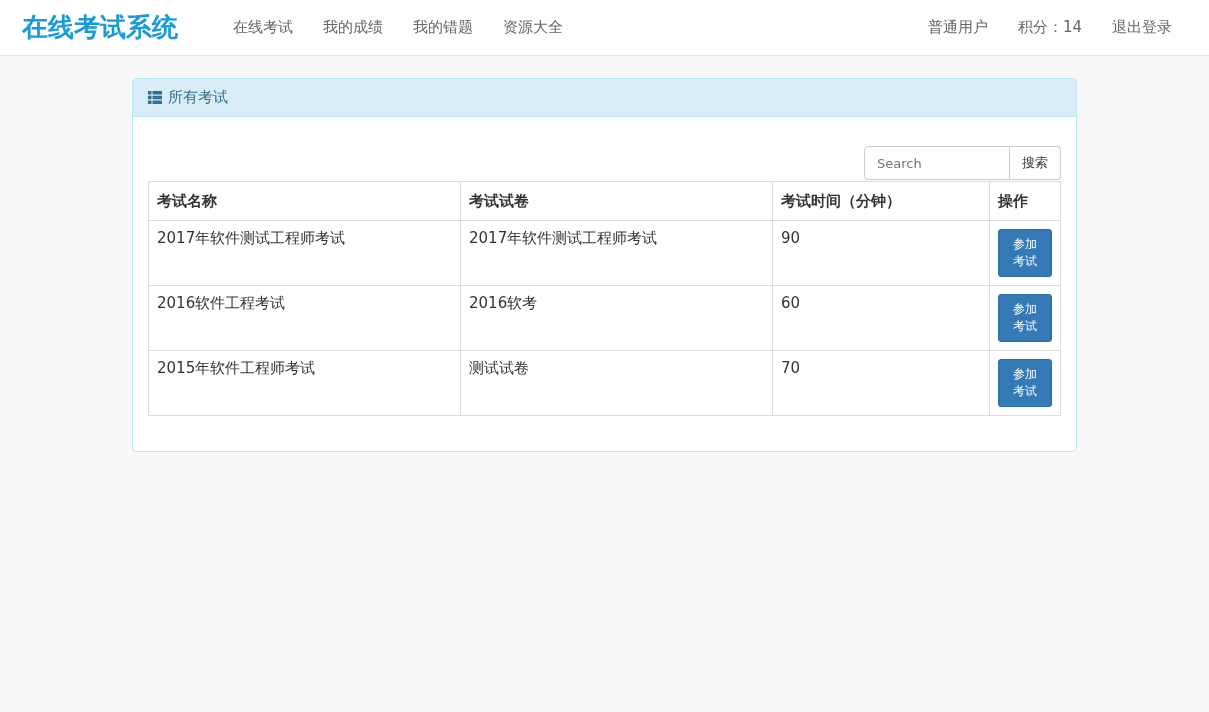 This screenshot has width=1209, height=712. Describe the element at coordinates (881, 253) in the screenshot. I see `table-cell: 90` at that location.